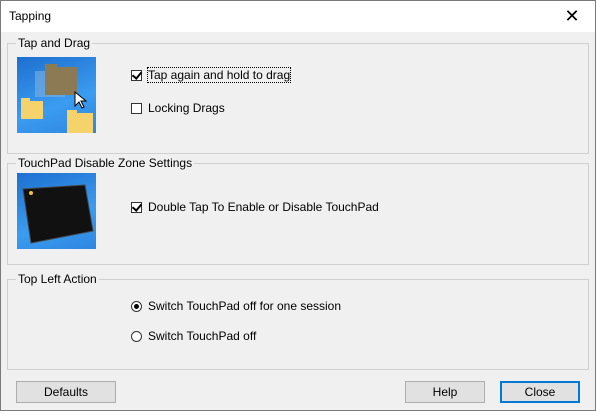 The height and width of the screenshot is (411, 596). I want to click on option-off: Switch TouchPad off, so click(193, 336).